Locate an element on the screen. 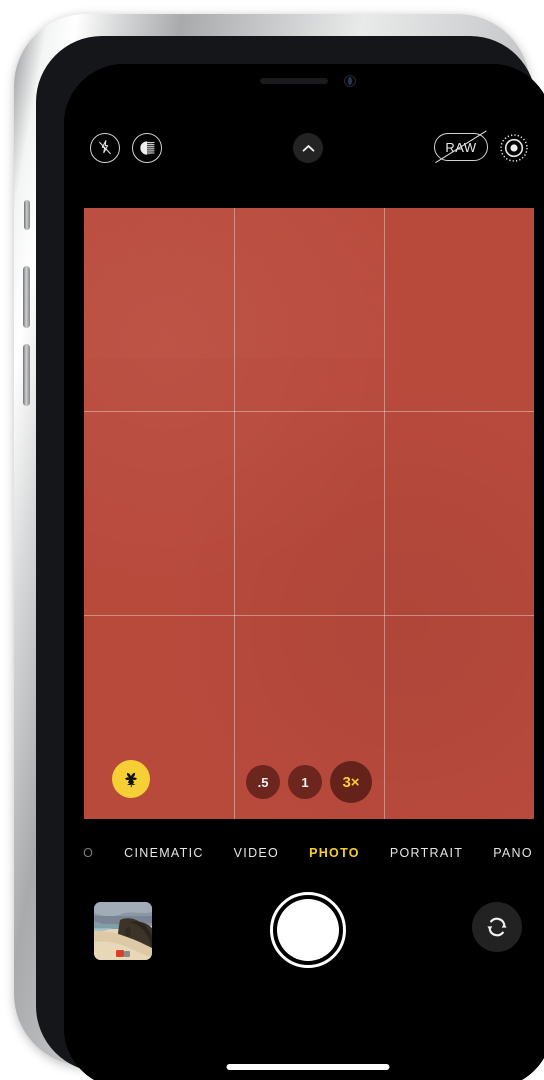  camera-bottom-controls is located at coordinates (304, 939).